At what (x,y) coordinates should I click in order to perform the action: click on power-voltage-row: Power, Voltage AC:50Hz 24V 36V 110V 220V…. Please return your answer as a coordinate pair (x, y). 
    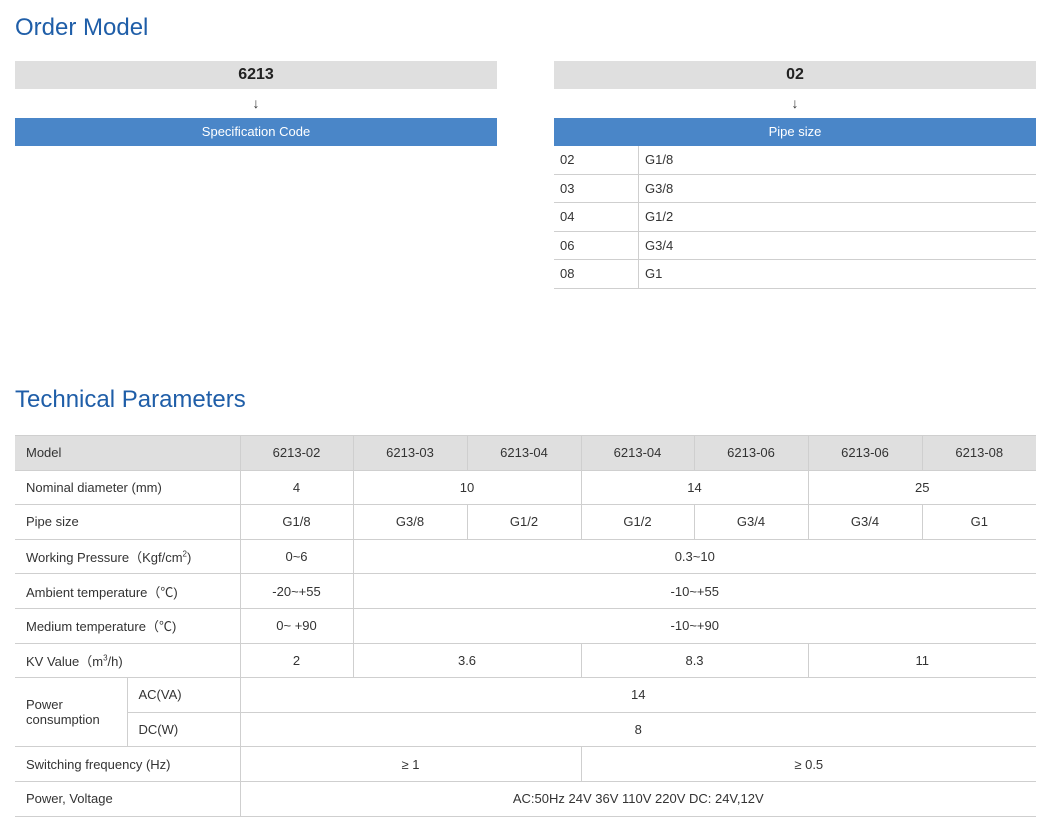
    Looking at the image, I should click on (526, 799).